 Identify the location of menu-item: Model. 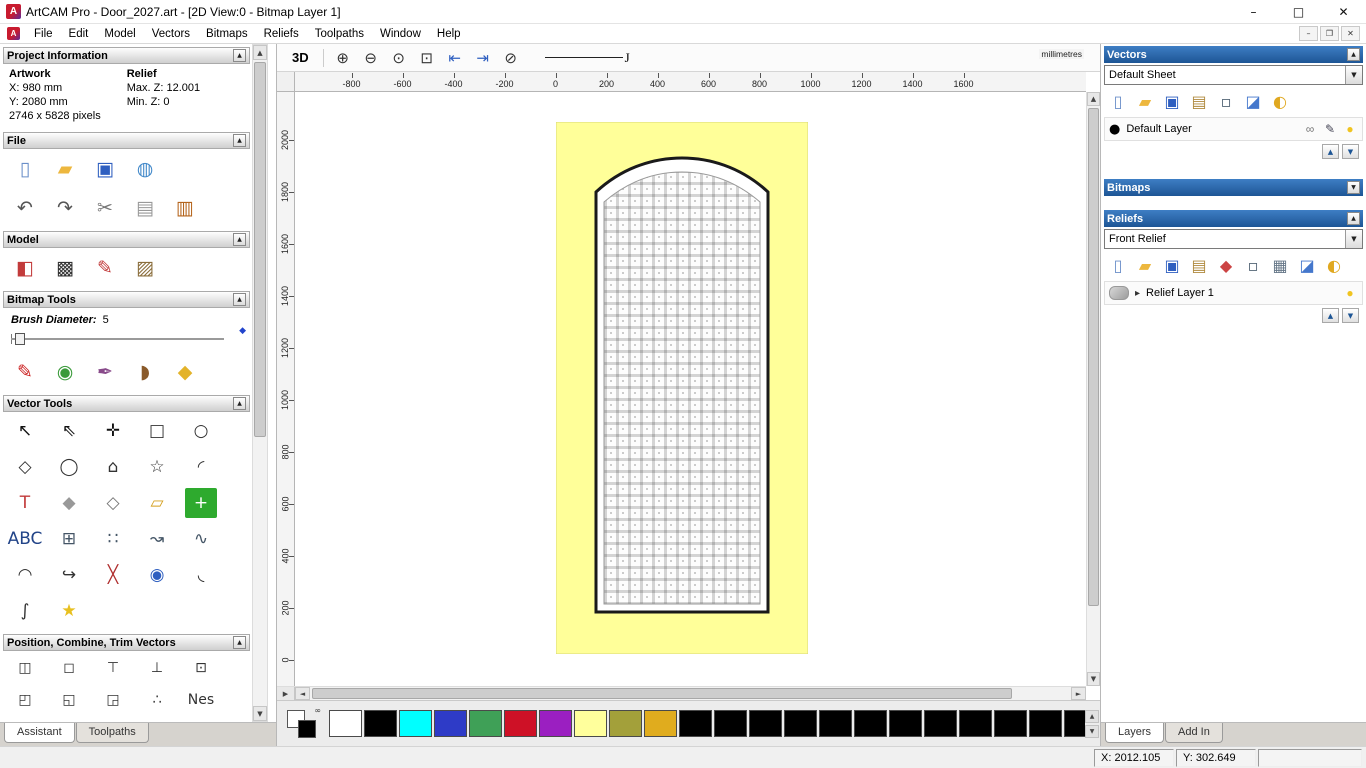
(119, 34).